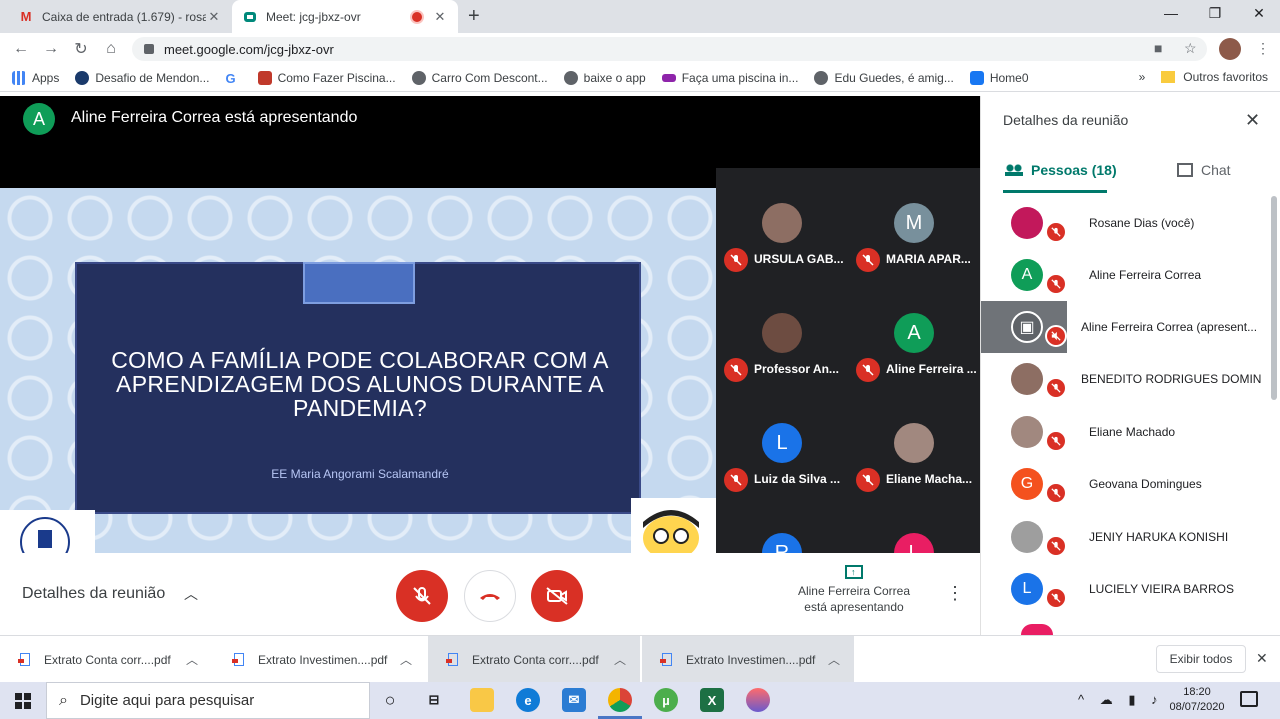  Describe the element at coordinates (47, 538) in the screenshot. I see `school-logo` at that location.